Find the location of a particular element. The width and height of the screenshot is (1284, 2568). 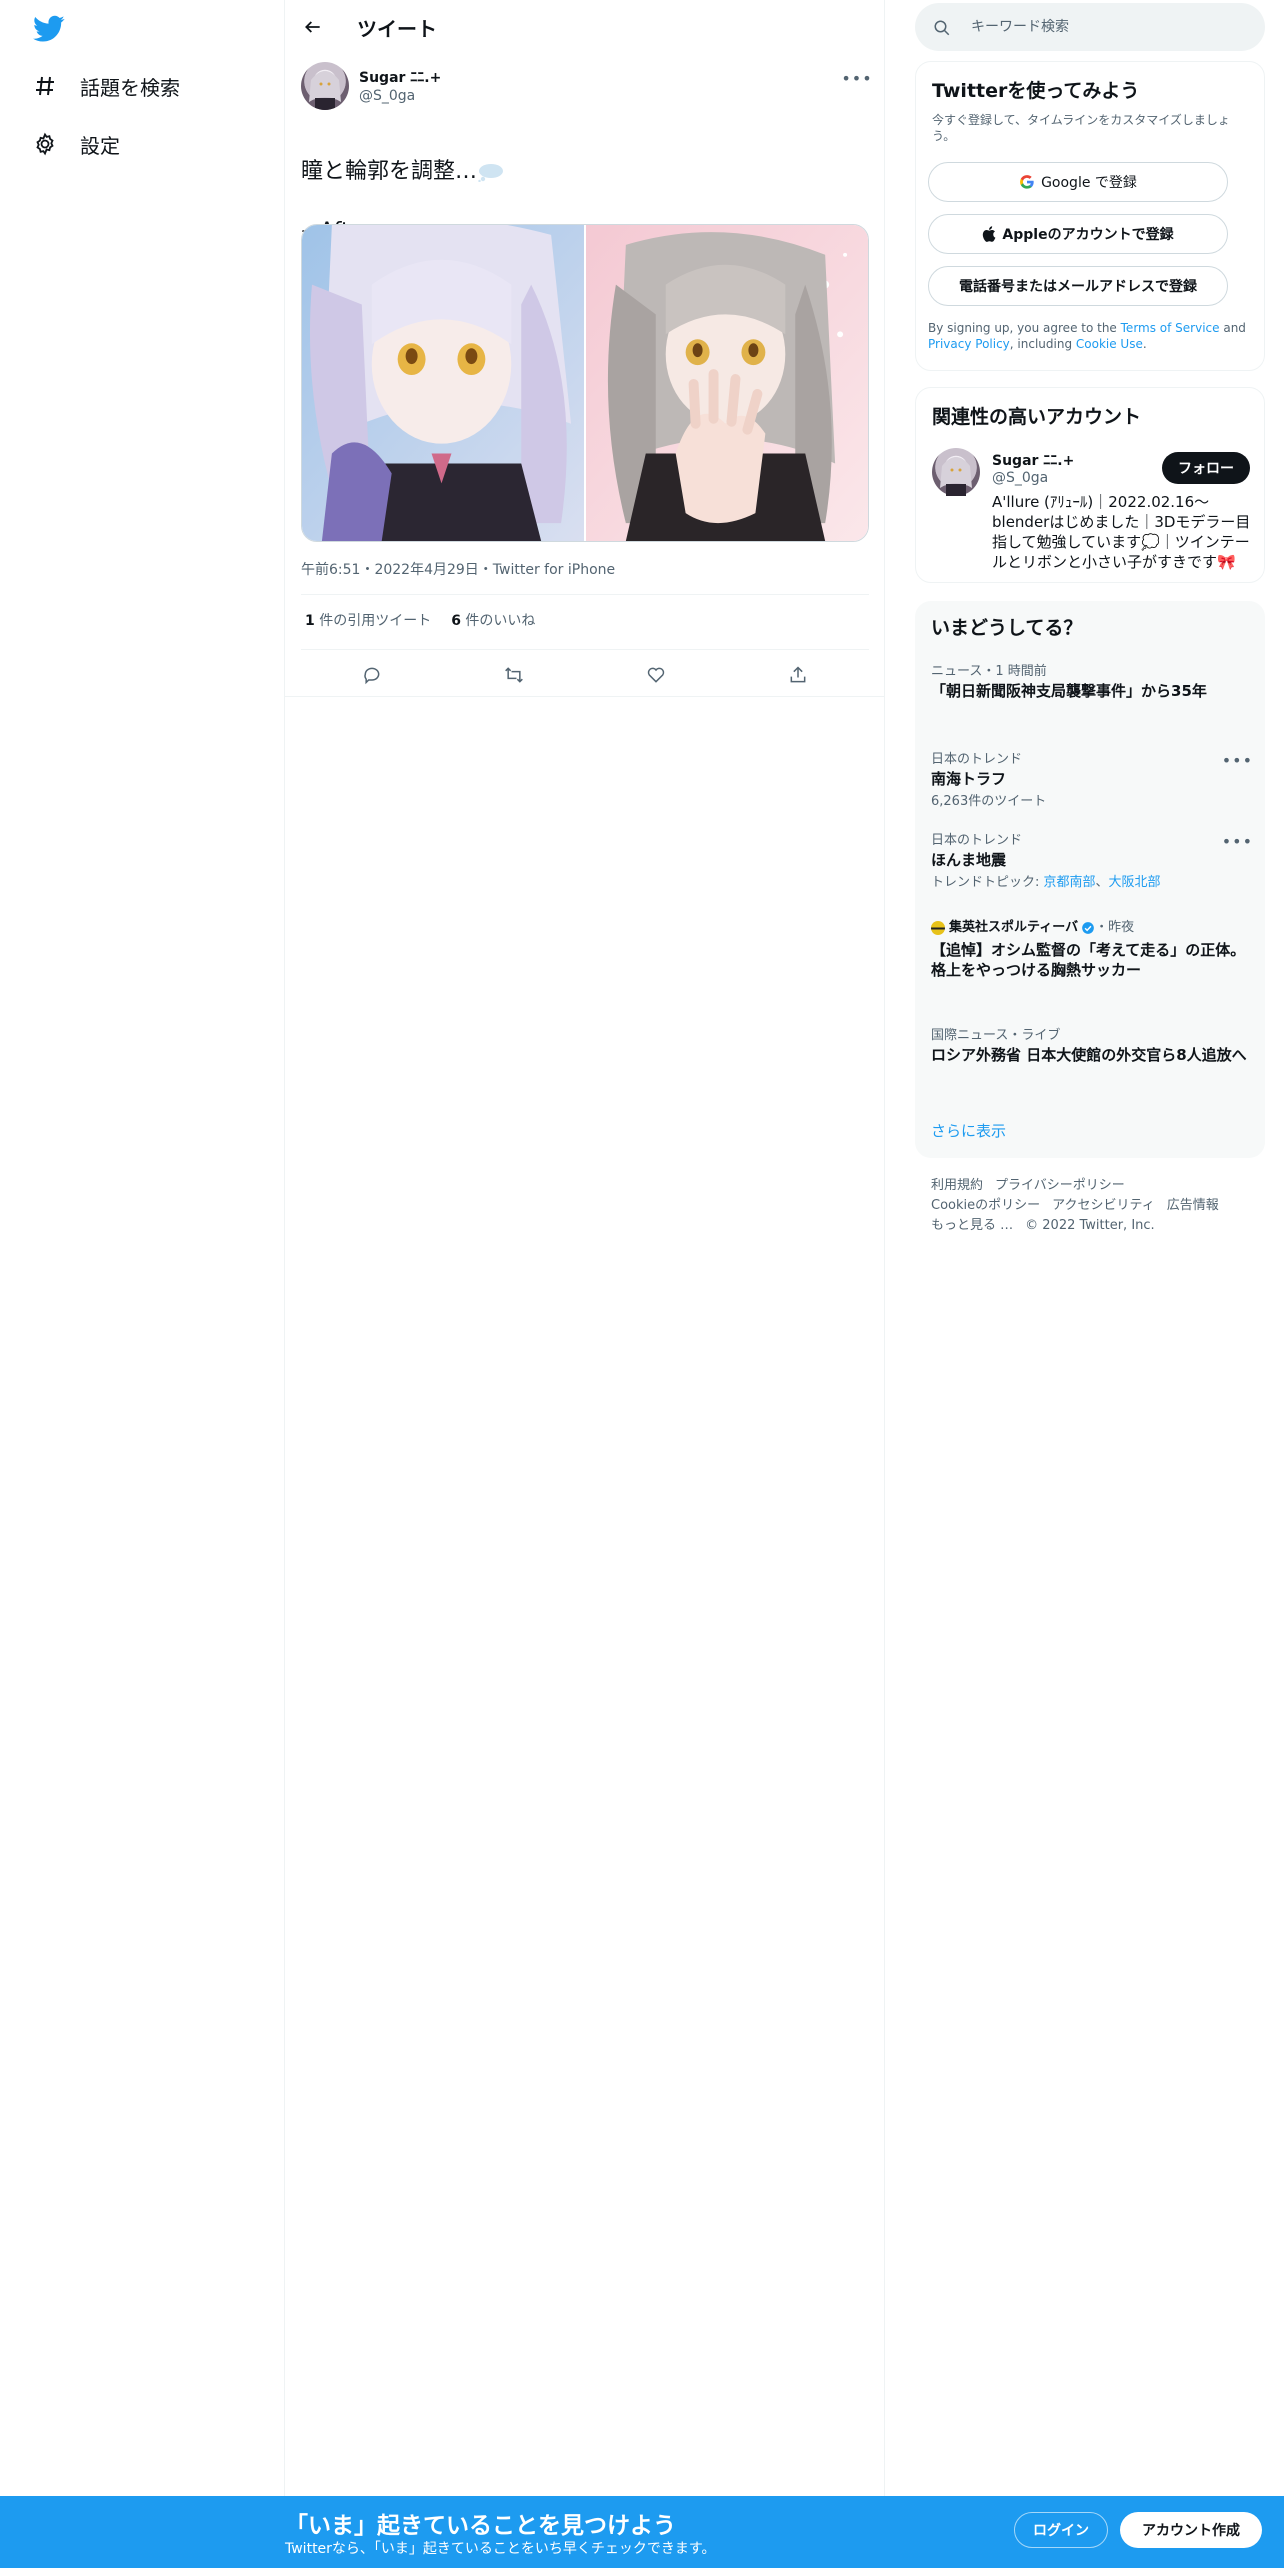

author-name: Sugar ﾆﾆ.+ is located at coordinates (400, 77).